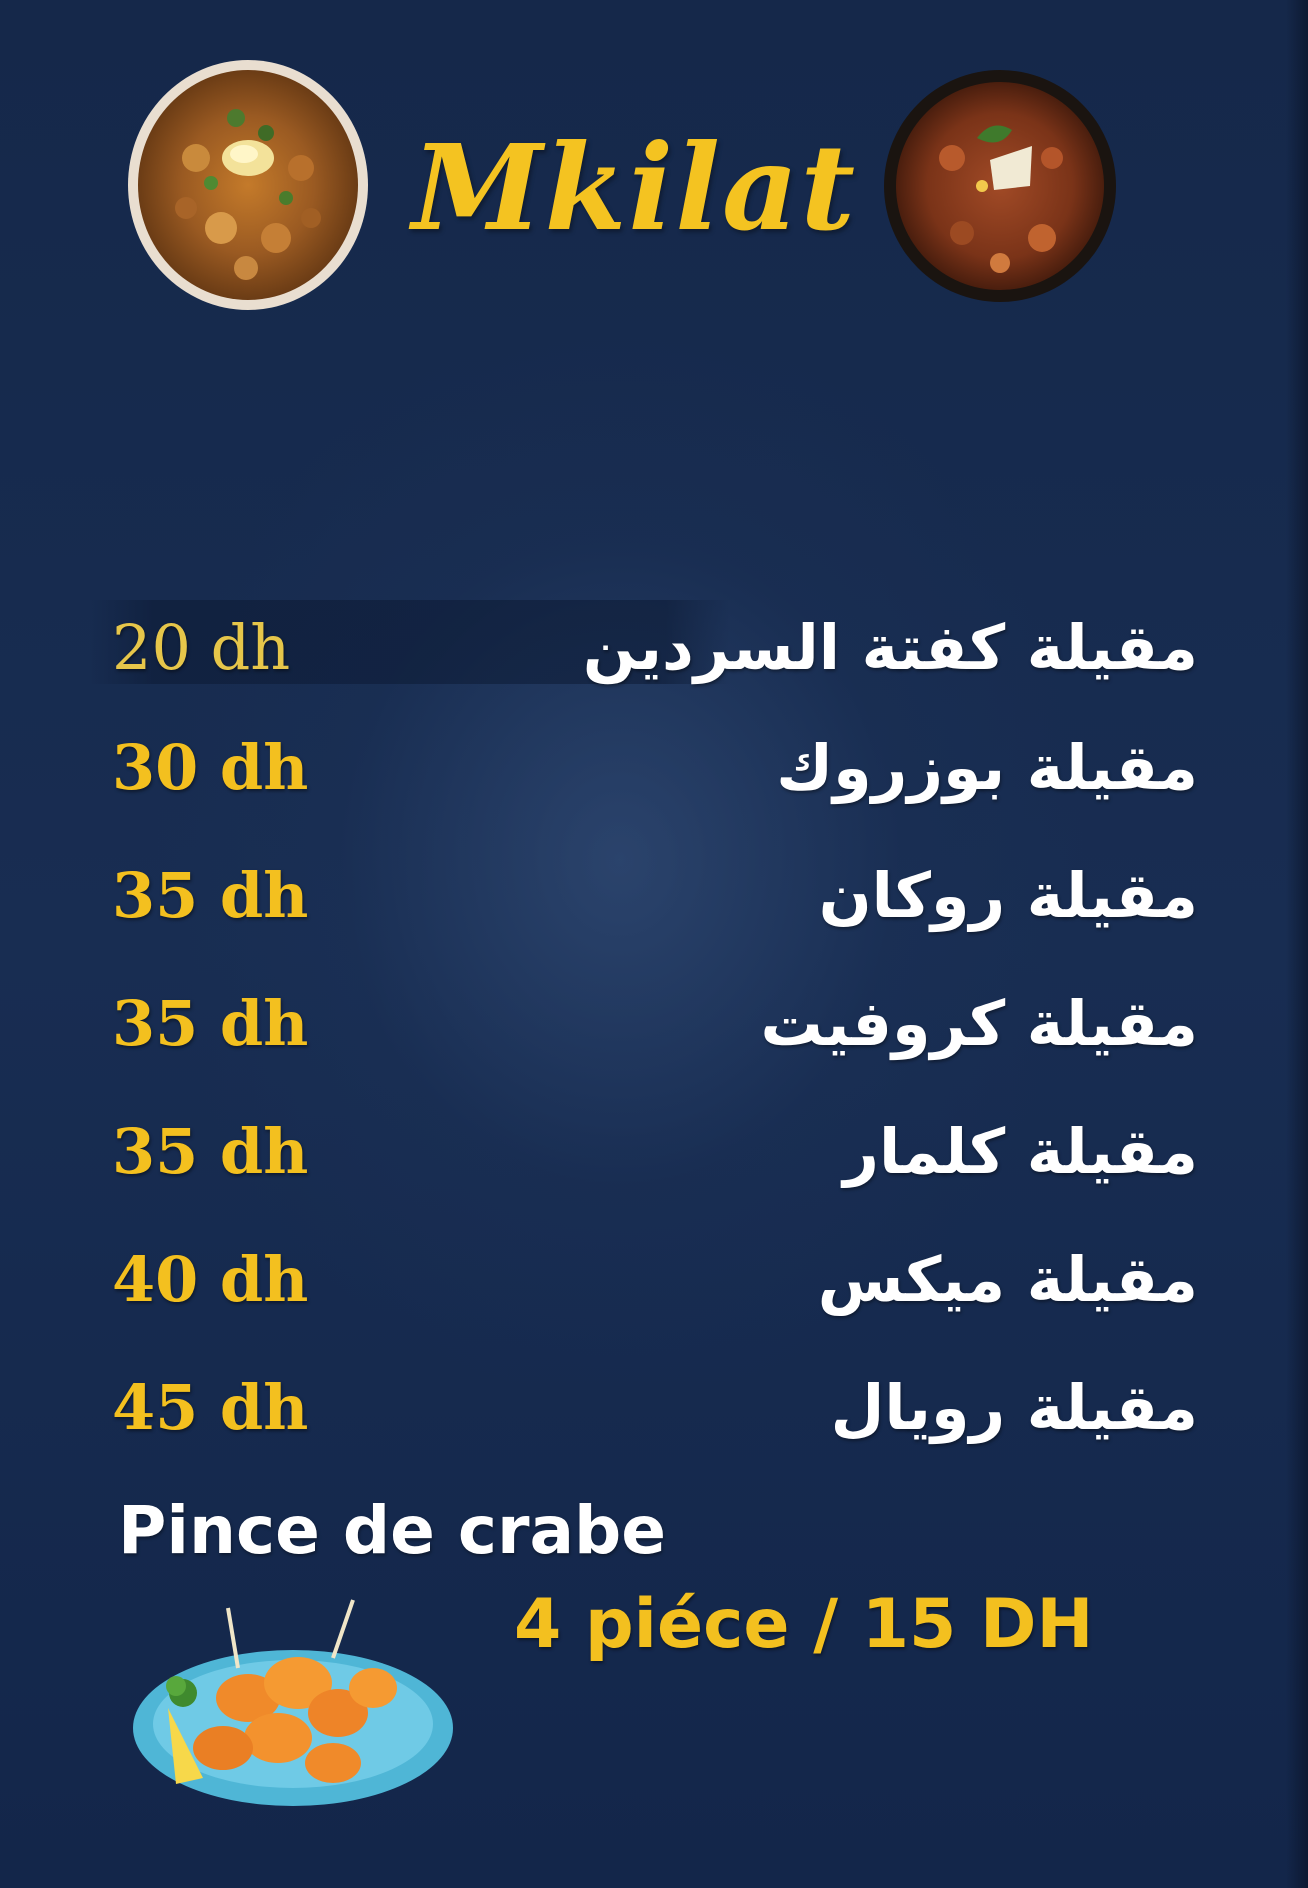 This screenshot has height=1888, width=1308. What do you see at coordinates (979, 1023) in the screenshot?
I see `item-name: مقيلة كروفيت` at bounding box center [979, 1023].